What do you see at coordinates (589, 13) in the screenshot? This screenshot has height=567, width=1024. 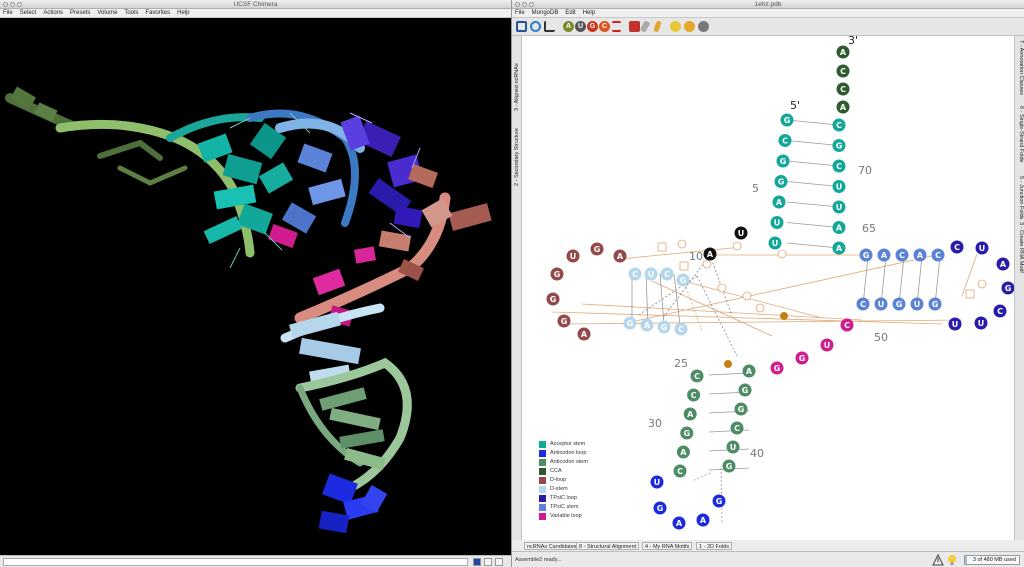 I see `assemble-menu-help: Help` at bounding box center [589, 13].